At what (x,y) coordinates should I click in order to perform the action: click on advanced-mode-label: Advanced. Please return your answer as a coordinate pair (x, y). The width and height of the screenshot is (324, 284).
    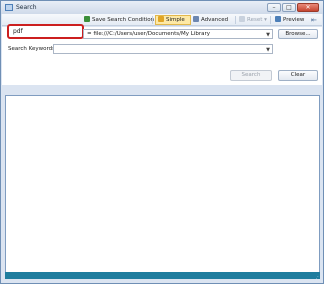
    Looking at the image, I should click on (215, 20).